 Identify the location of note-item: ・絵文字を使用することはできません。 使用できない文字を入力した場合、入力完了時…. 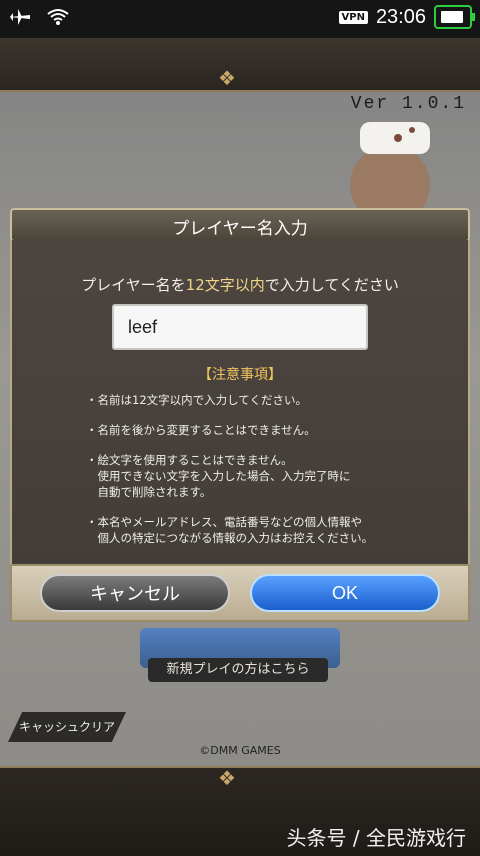
(218, 476).